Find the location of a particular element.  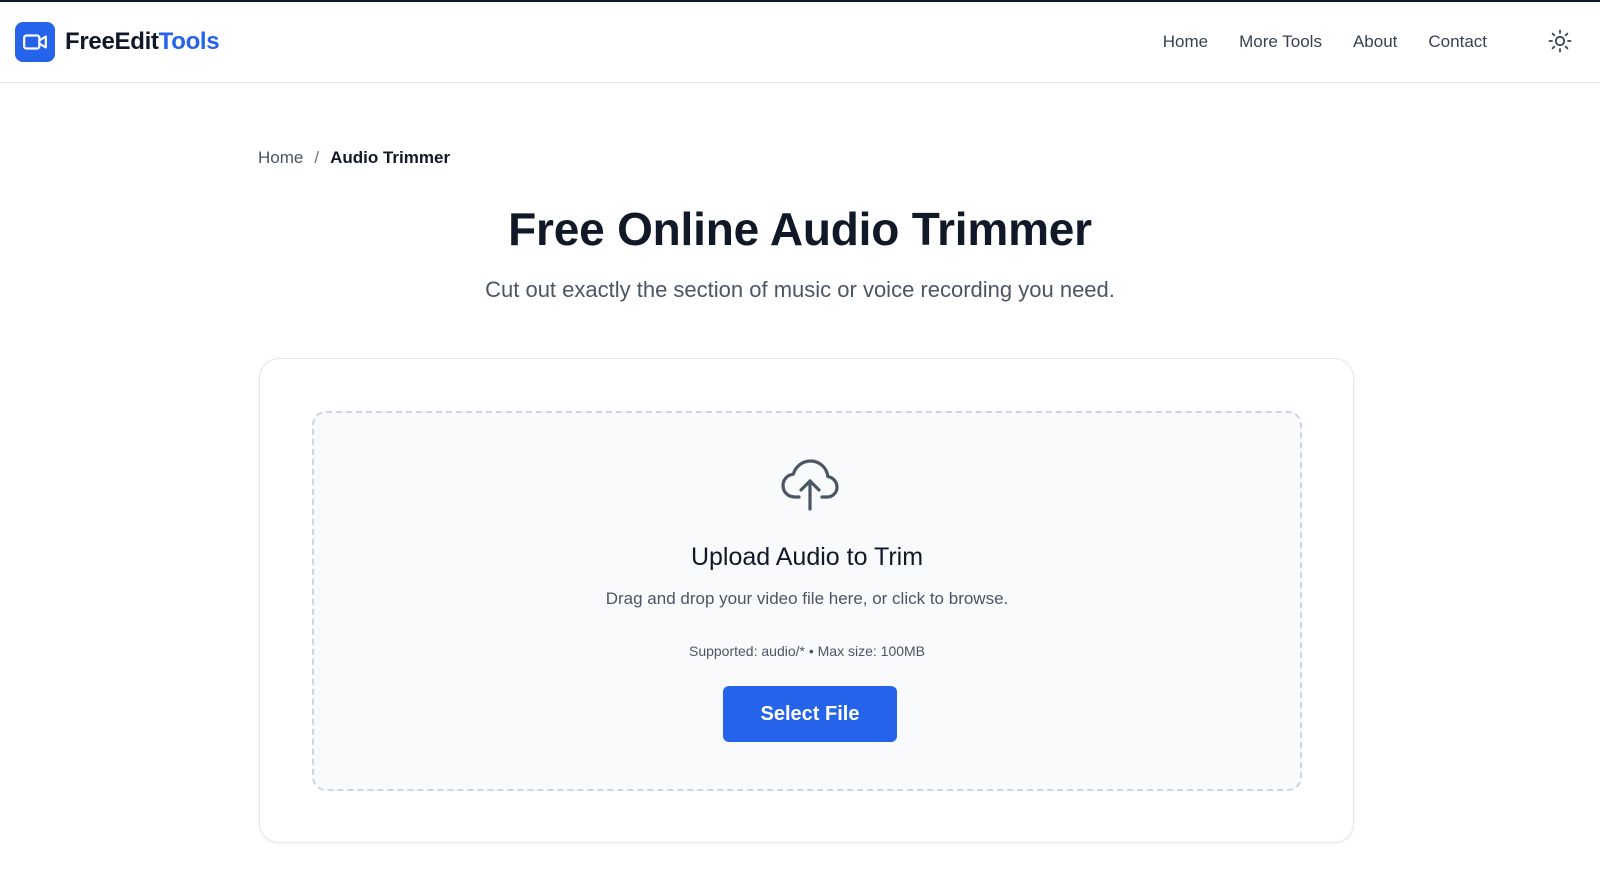

nav-item-home: Home is located at coordinates (1185, 42).